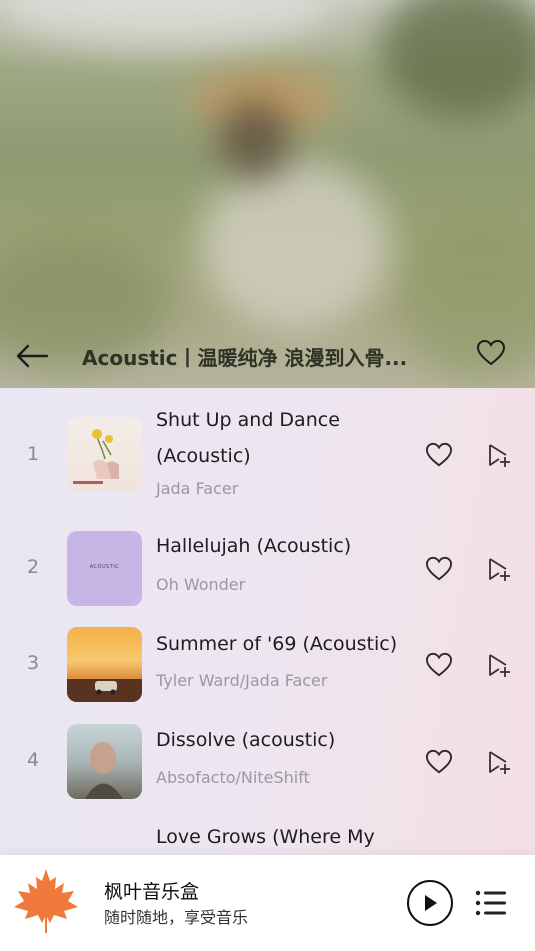  Describe the element at coordinates (33, 760) in the screenshot. I see `song-index: 4` at that location.